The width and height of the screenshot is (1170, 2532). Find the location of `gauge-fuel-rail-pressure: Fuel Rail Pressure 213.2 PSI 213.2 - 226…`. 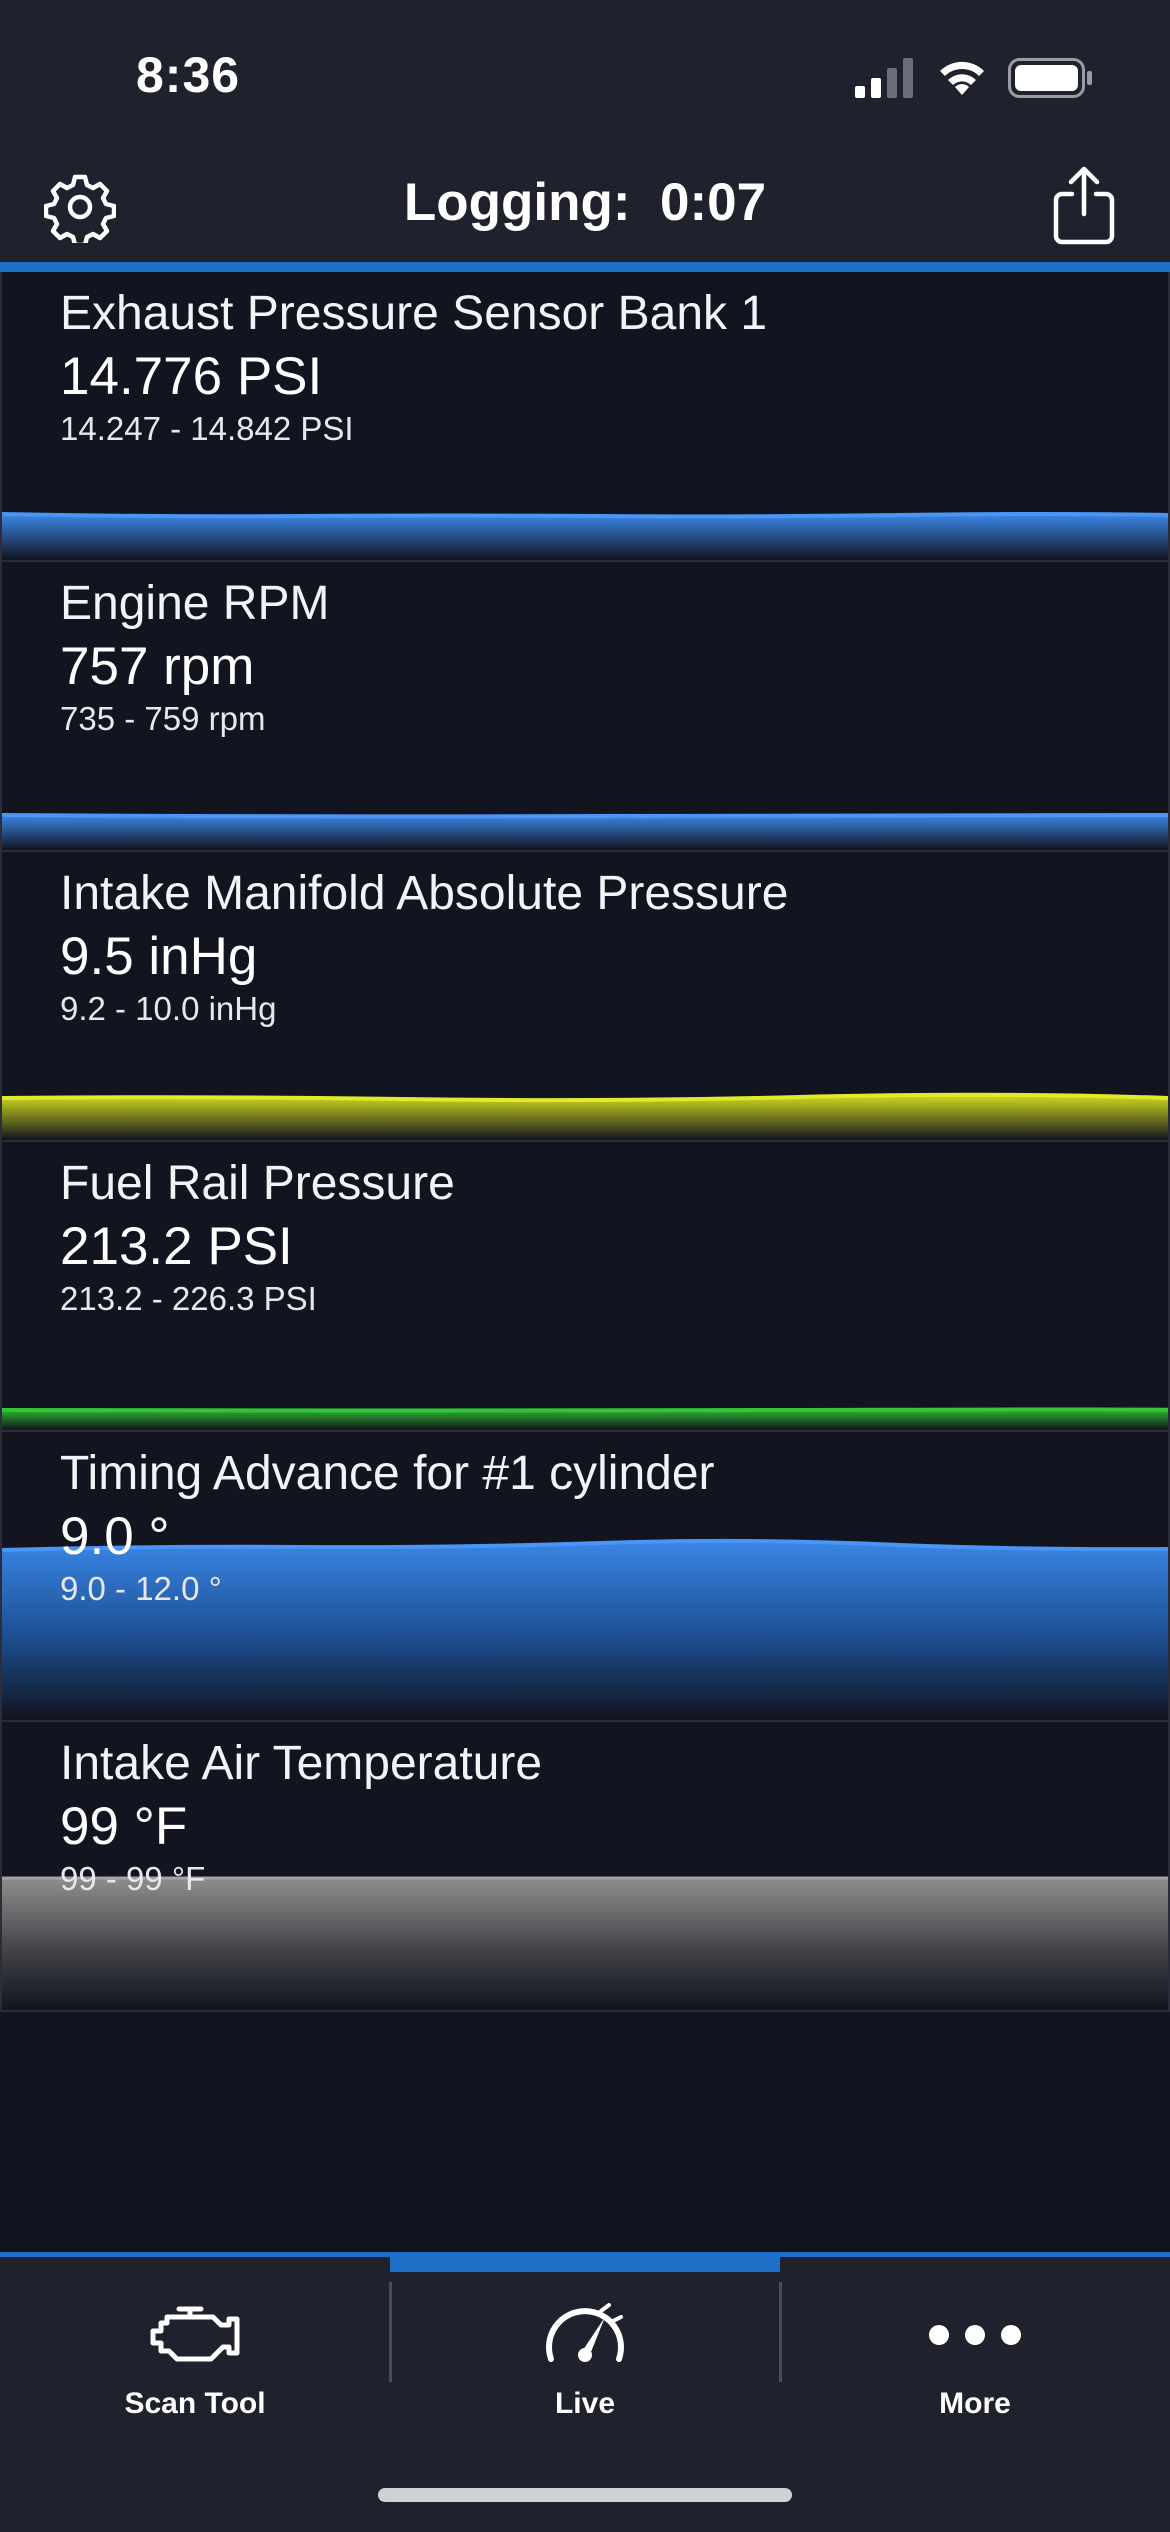

gauge-fuel-rail-pressure: Fuel Rail Pressure 213.2 PSI 213.2 - 226… is located at coordinates (585, 1287).